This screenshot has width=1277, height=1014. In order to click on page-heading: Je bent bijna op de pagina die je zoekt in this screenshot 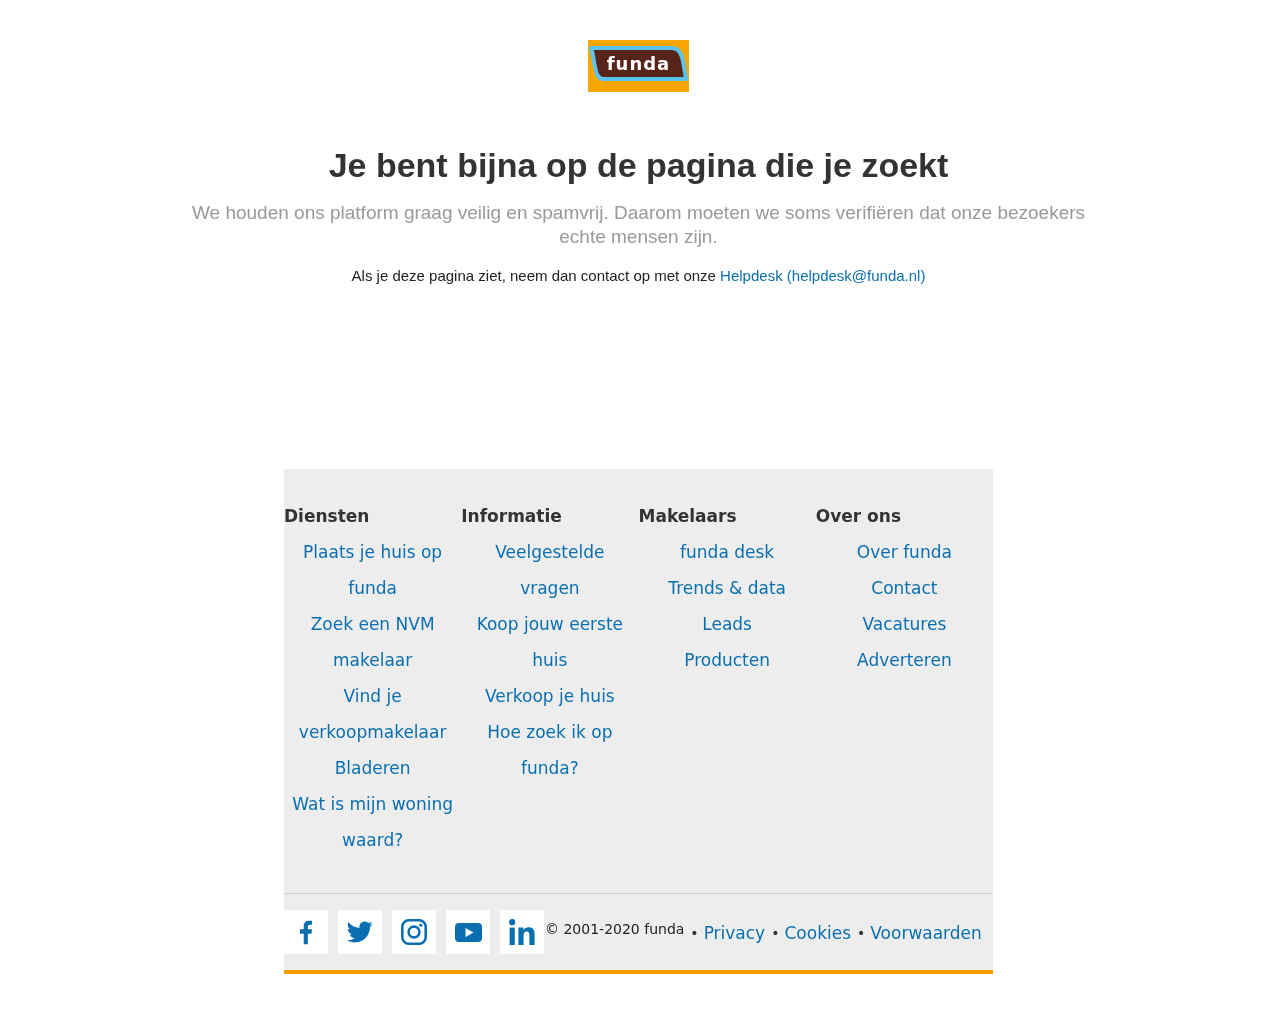, I will do `click(638, 165)`.